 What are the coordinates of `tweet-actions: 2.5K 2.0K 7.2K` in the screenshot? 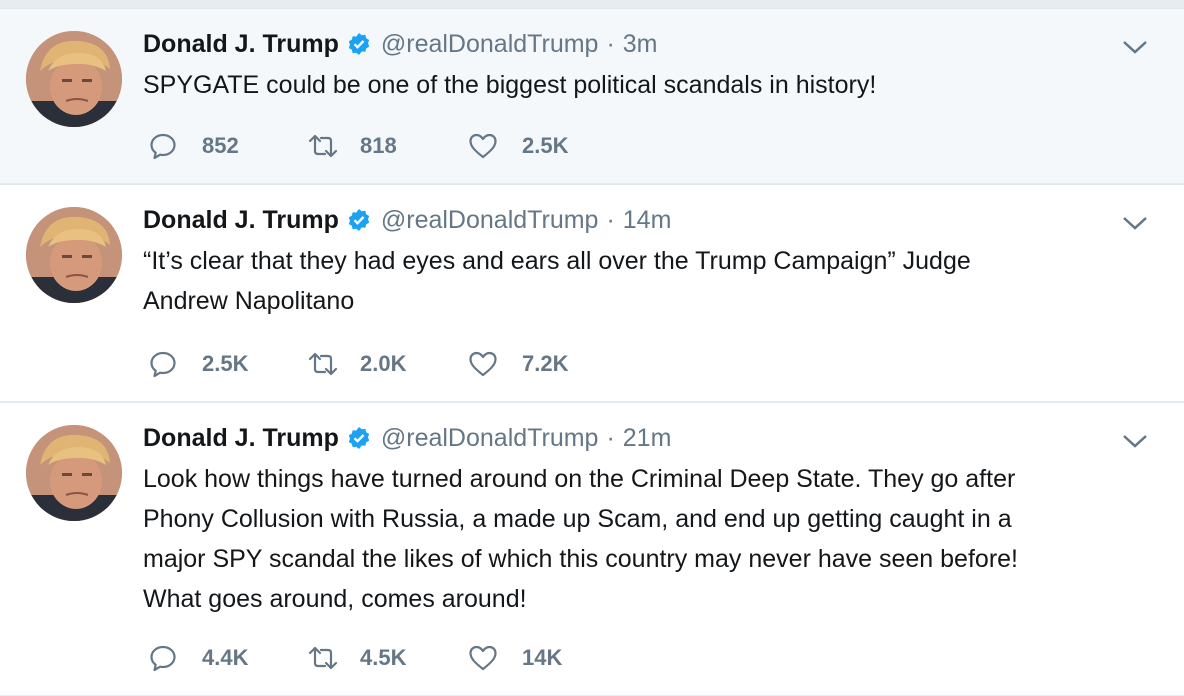 It's located at (388, 364).